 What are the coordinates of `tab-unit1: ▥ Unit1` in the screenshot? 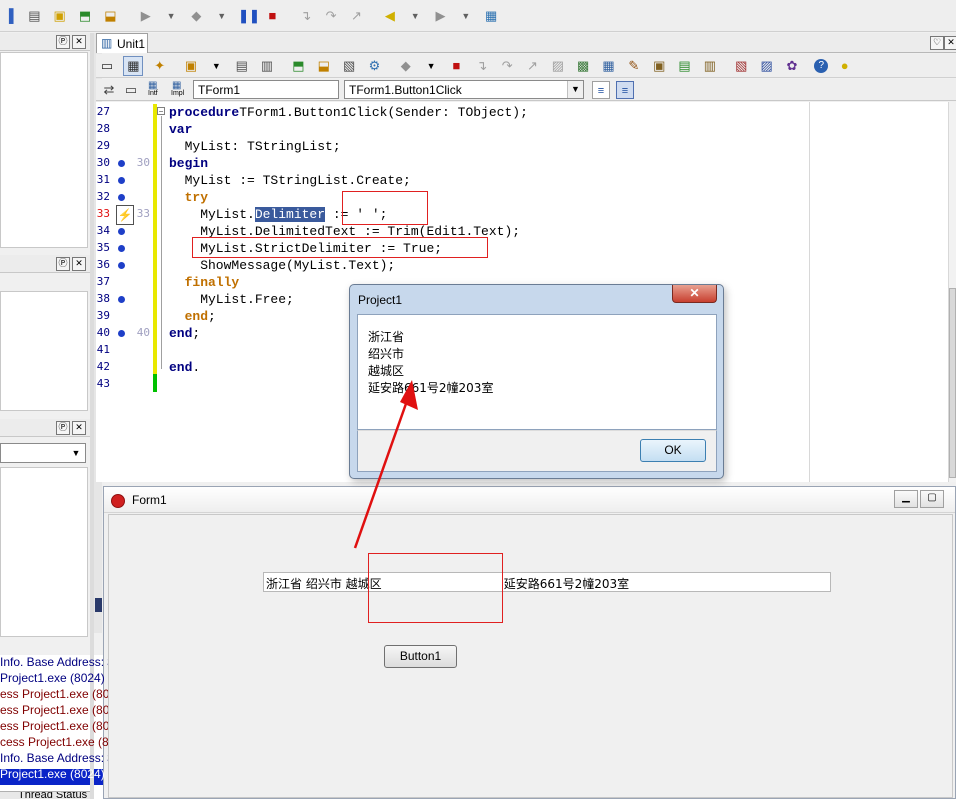 It's located at (122, 43).